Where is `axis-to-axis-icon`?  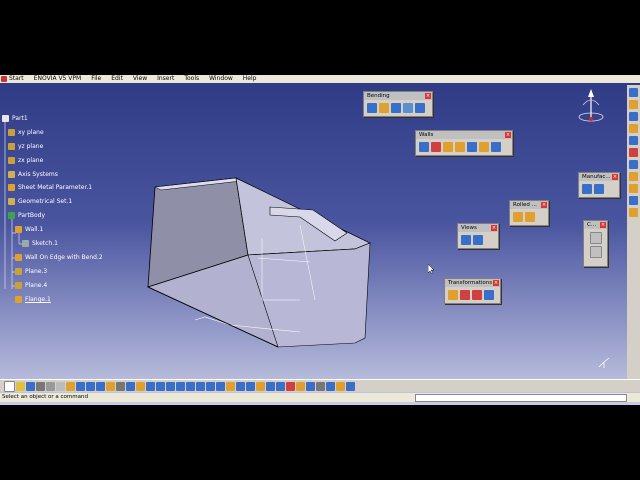
axis-to-axis-icon is located at coordinates (489, 295).